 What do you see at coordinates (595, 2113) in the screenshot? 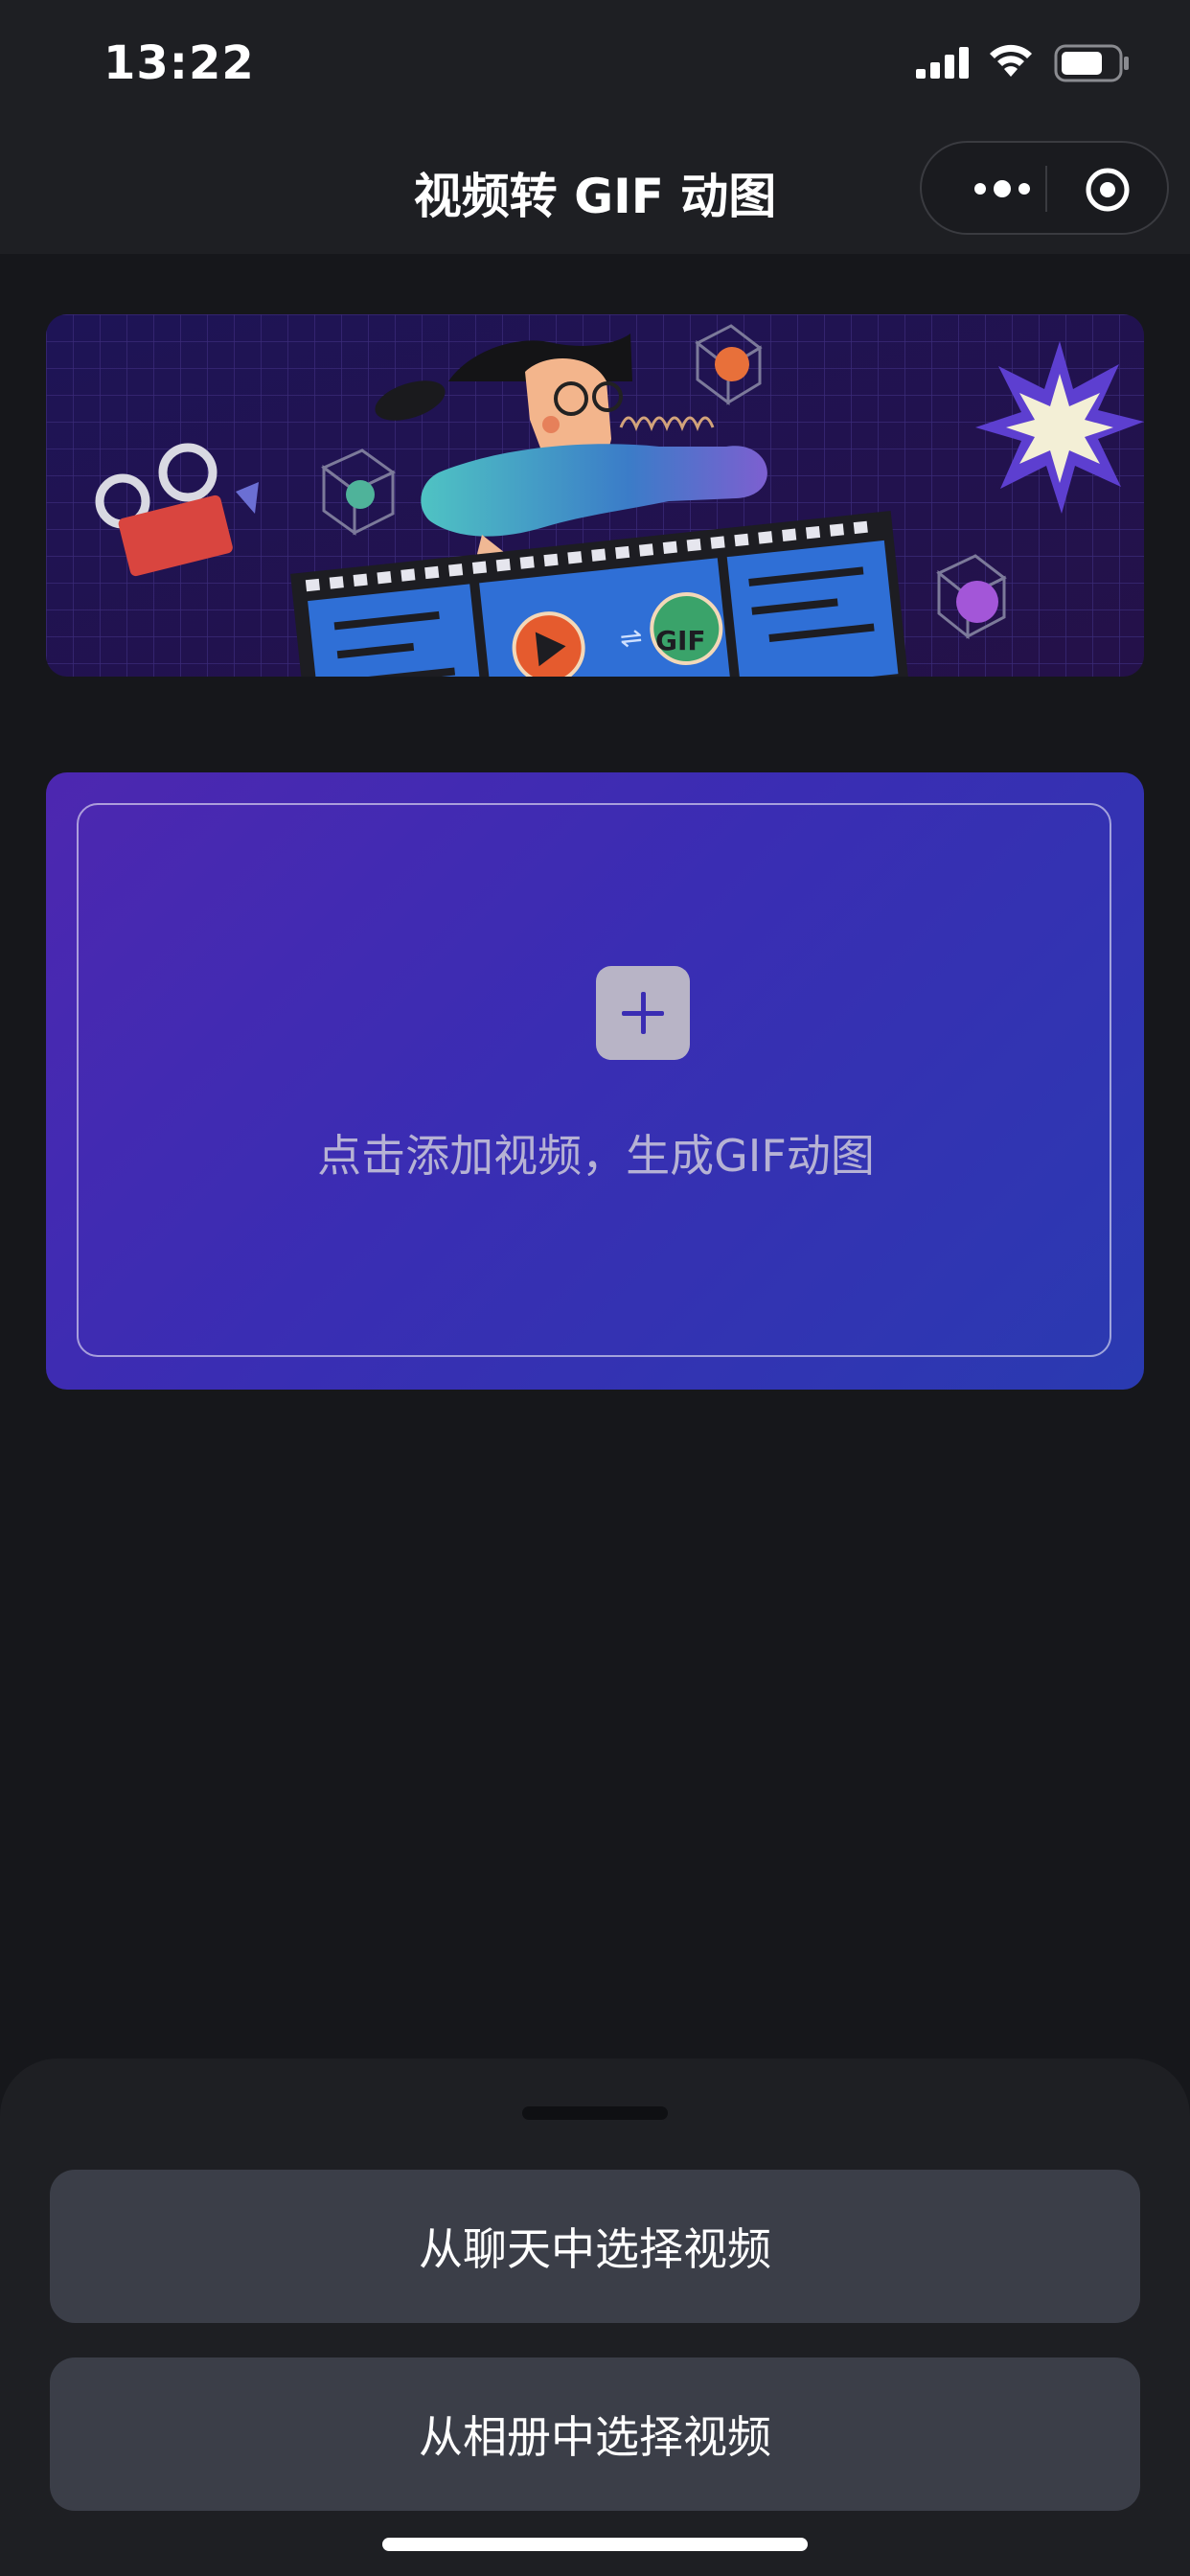
I see `sheet-drag-handle` at bounding box center [595, 2113].